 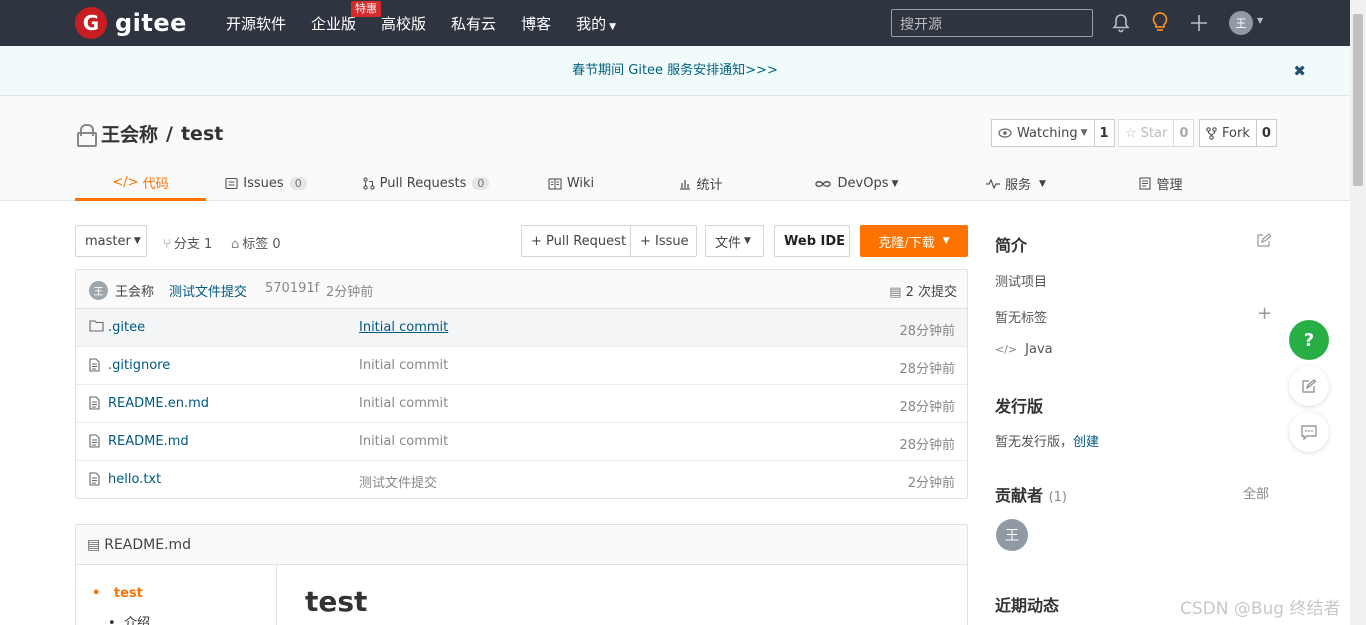 What do you see at coordinates (139, 545) in the screenshot?
I see `readme-title: ▤ README.md` at bounding box center [139, 545].